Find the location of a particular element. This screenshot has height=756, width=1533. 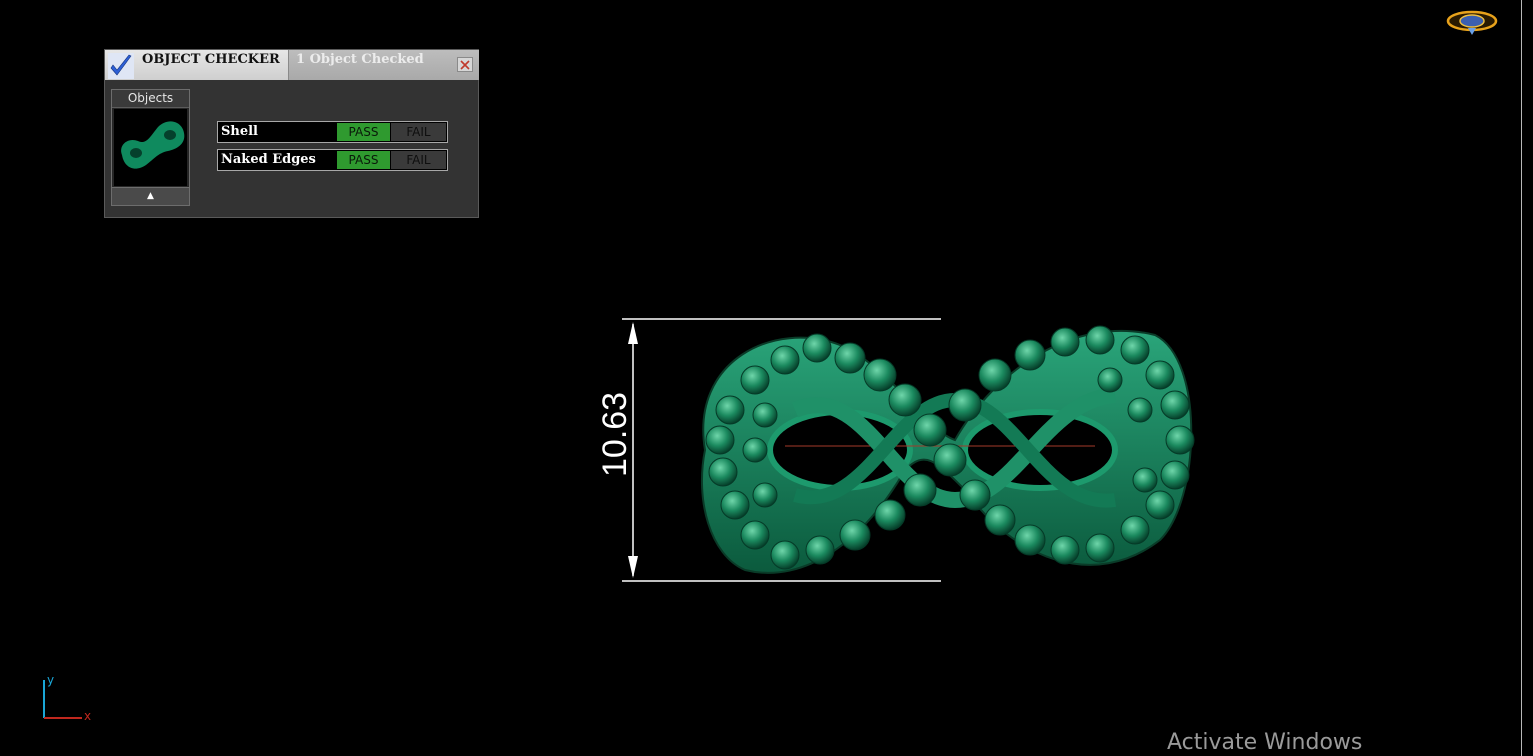

objects-list: Objects ▲ is located at coordinates (150, 147).